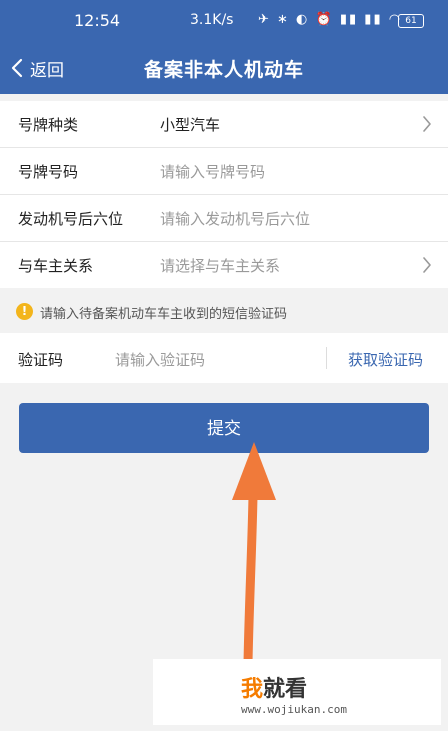 The image size is (448, 731). I want to click on status-bar: 12:54 3.1K/s ✈ ∗ ◐ ⏰ ▮▮ ▮▮ ◠ 61, so click(224, 21).